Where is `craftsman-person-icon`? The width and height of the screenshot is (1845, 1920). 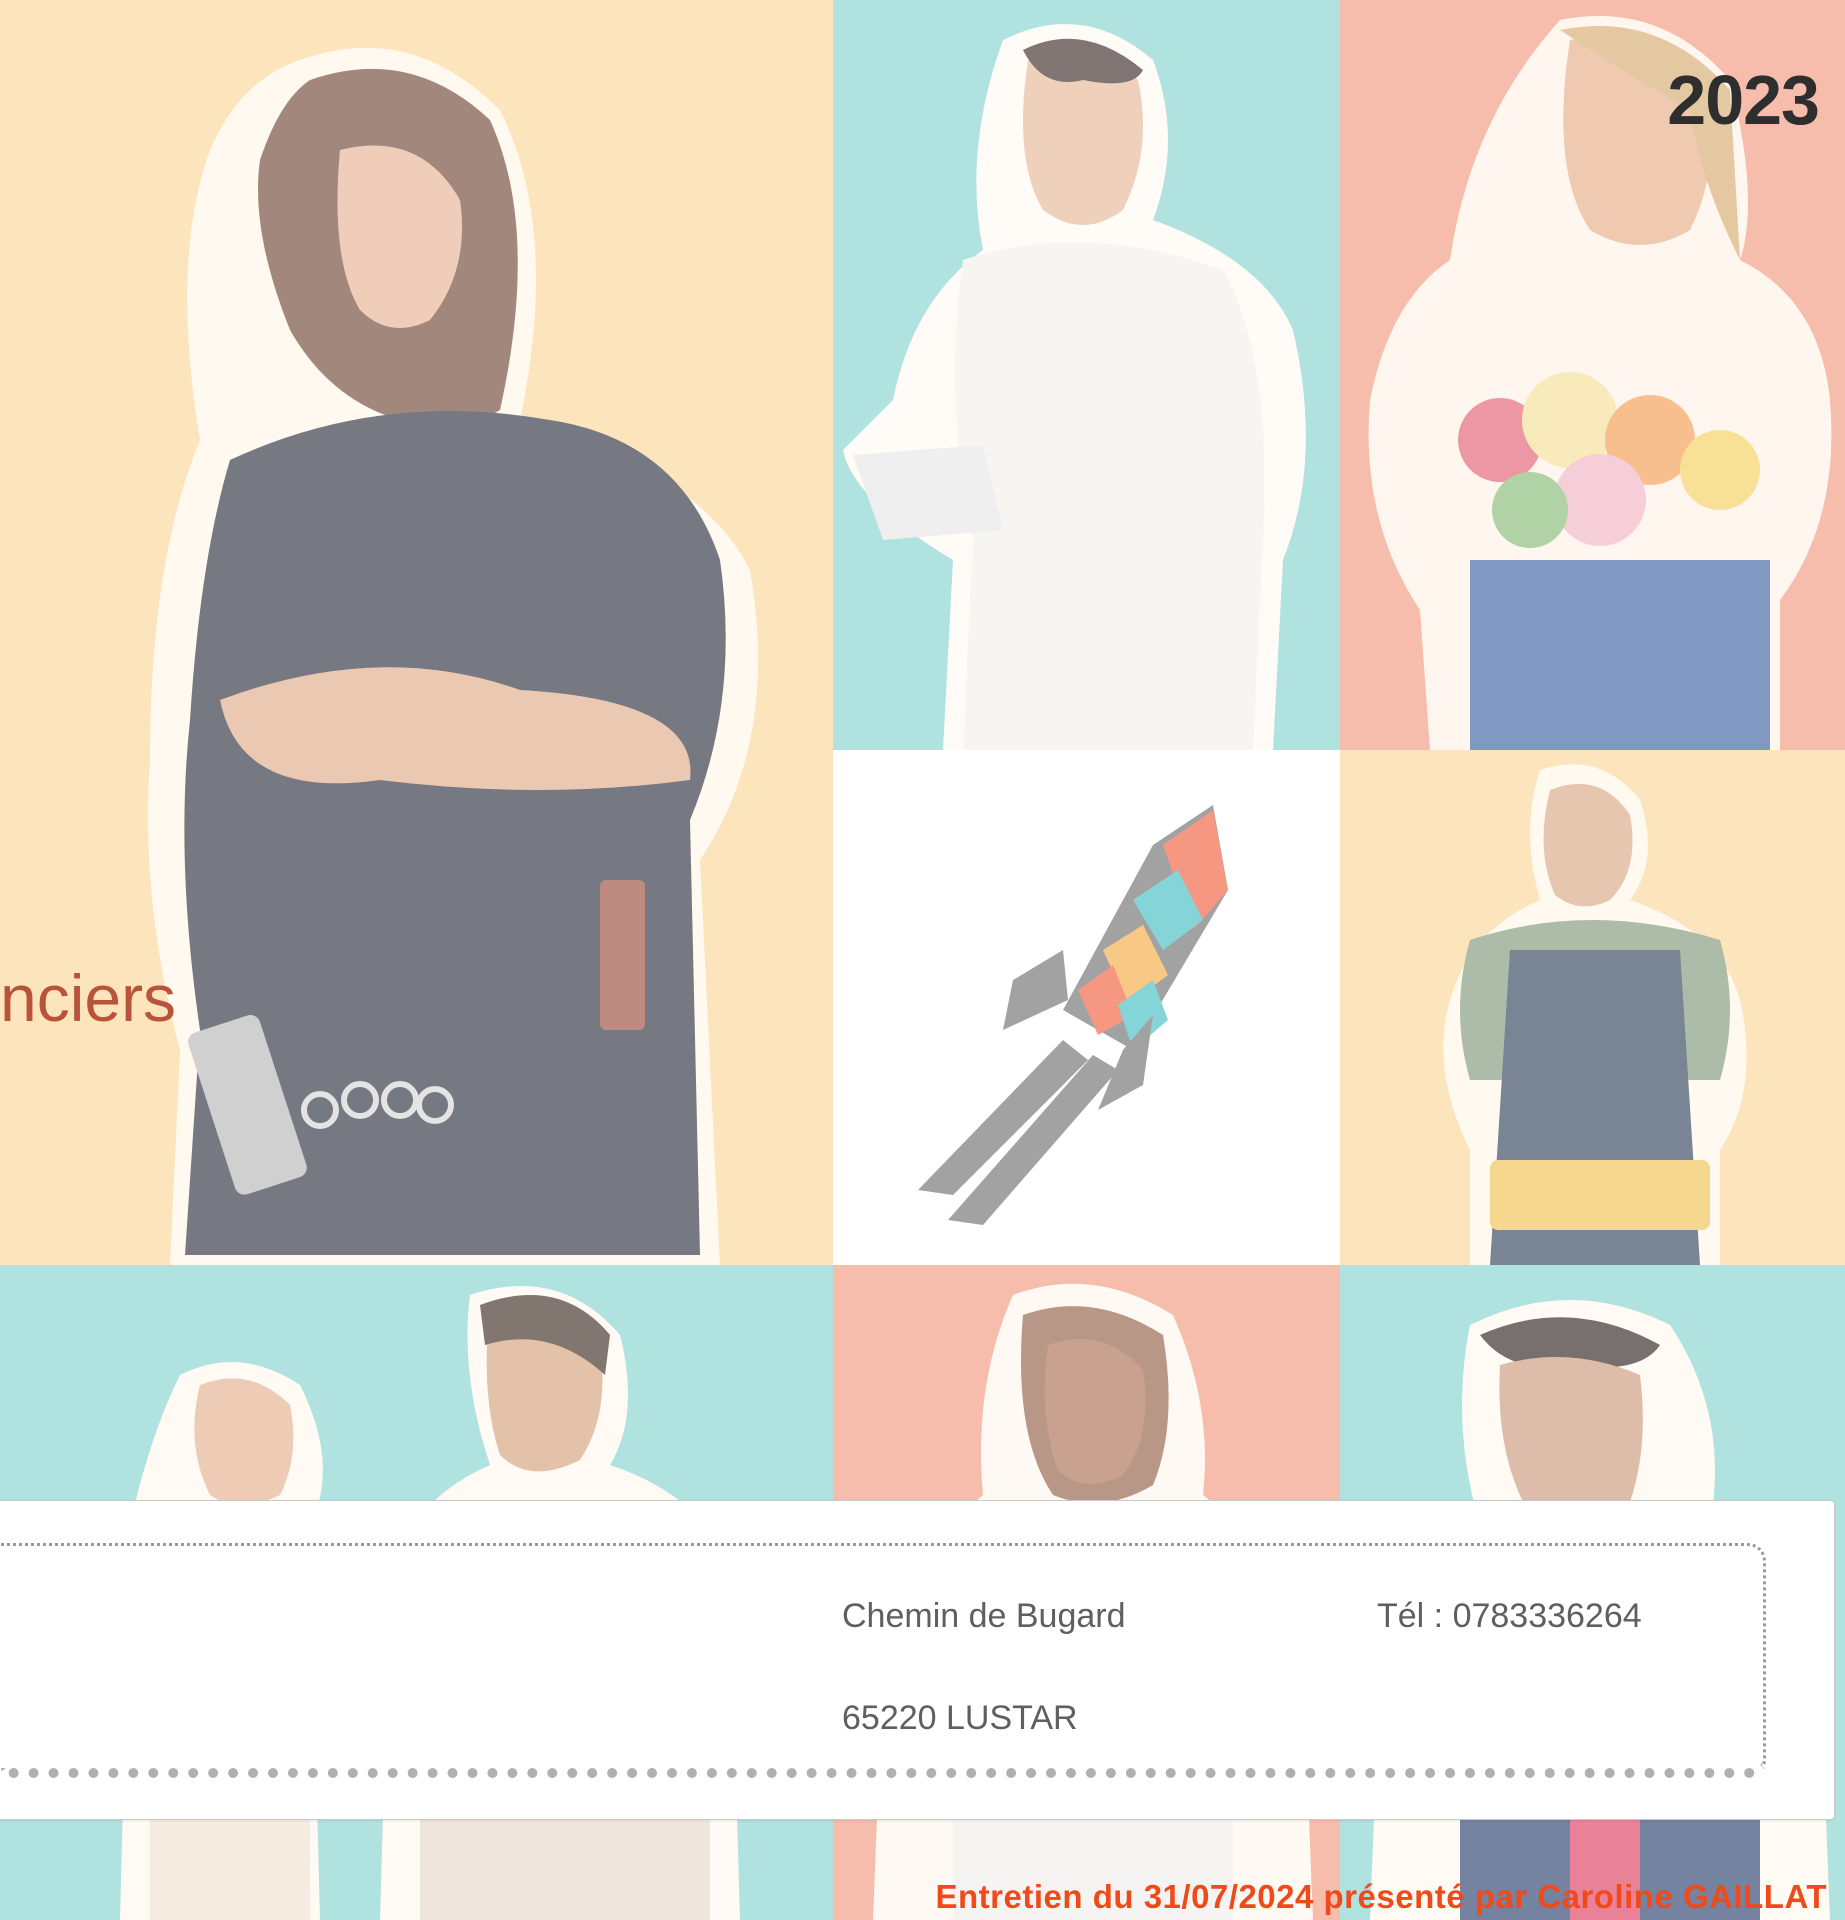
craftsman-person-icon is located at coordinates (1595, 1014).